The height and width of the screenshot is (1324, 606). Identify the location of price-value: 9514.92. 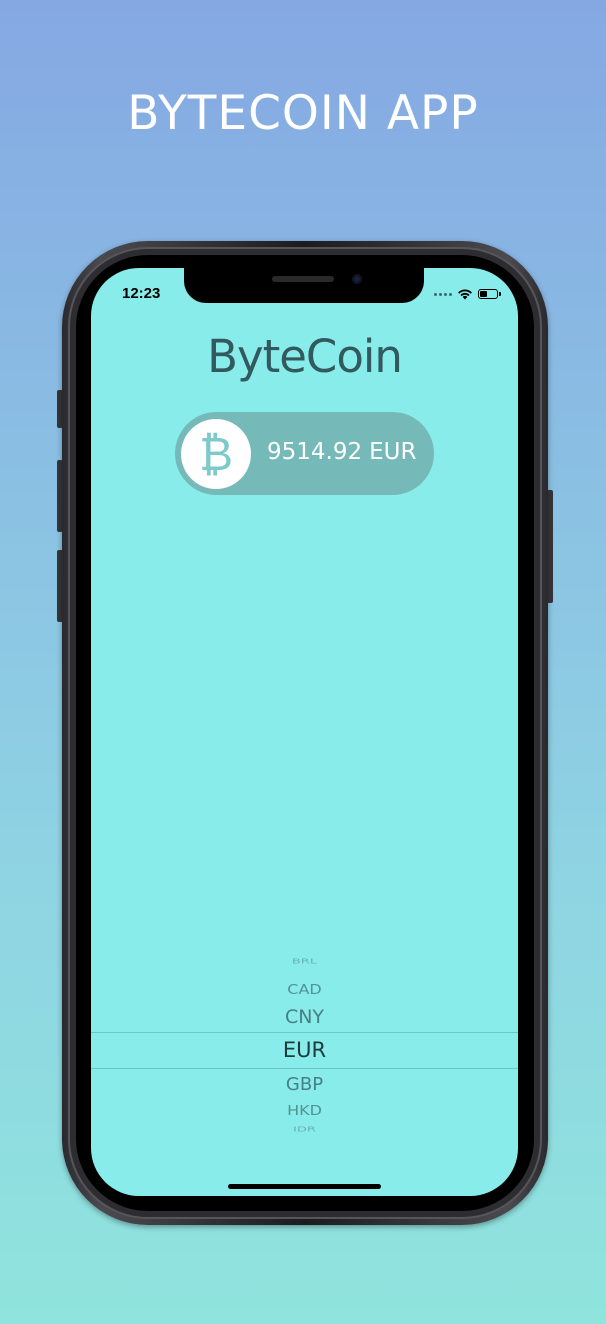
(315, 452).